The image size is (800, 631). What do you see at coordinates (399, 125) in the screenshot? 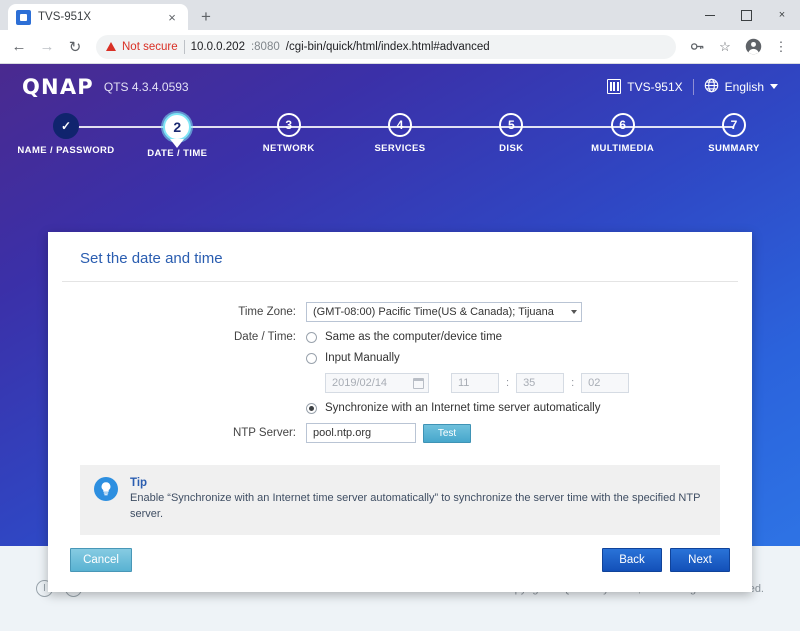
I see `step-4-circle: 4` at bounding box center [399, 125].